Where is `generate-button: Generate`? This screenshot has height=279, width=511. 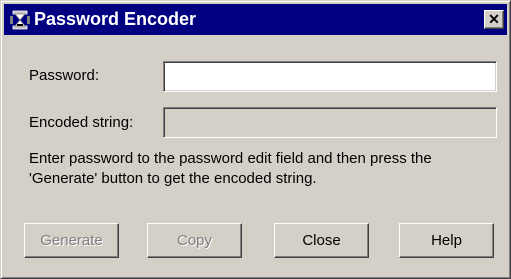 generate-button: Generate is located at coordinates (71, 240).